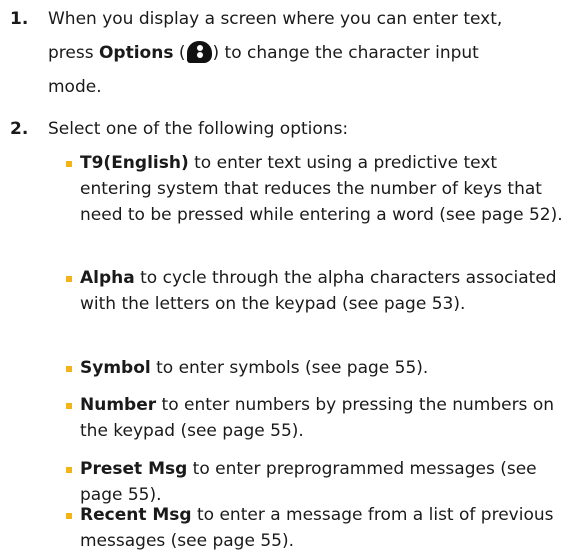 This screenshot has width=580, height=560. I want to click on menu-softkey-icon, so click(199, 52).